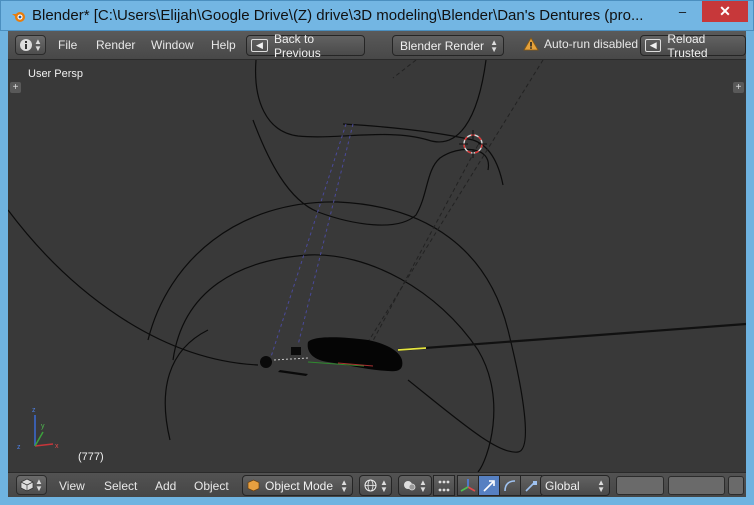  What do you see at coordinates (725, 11) in the screenshot?
I see `close-button: ✕` at bounding box center [725, 11].